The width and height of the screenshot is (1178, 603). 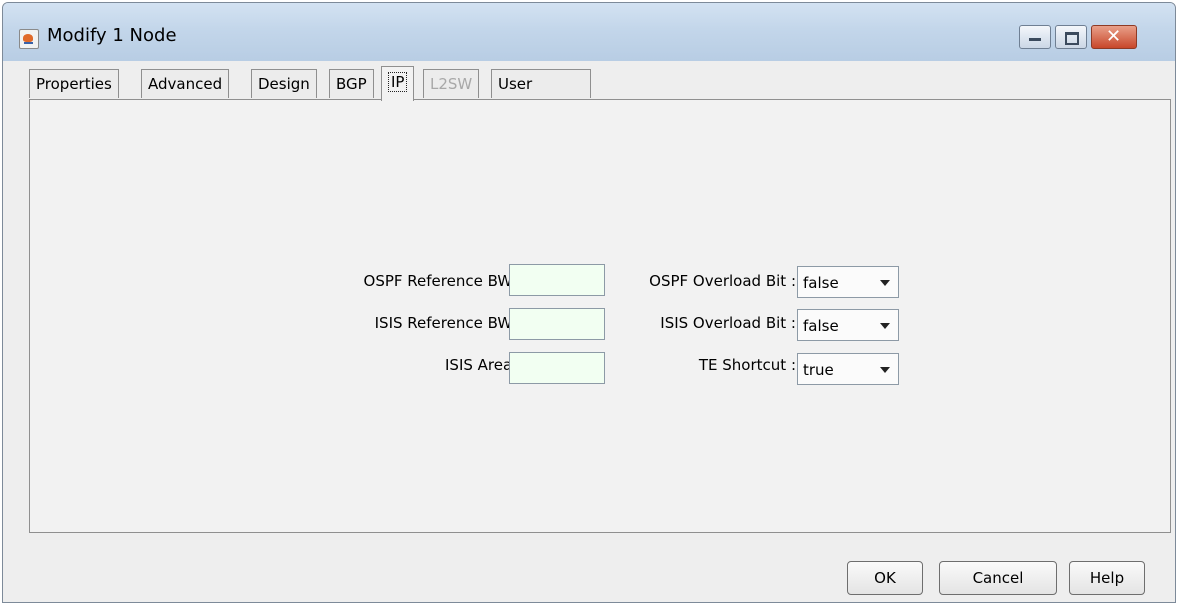 What do you see at coordinates (821, 326) in the screenshot?
I see `isis-overload-bit-value: false` at bounding box center [821, 326].